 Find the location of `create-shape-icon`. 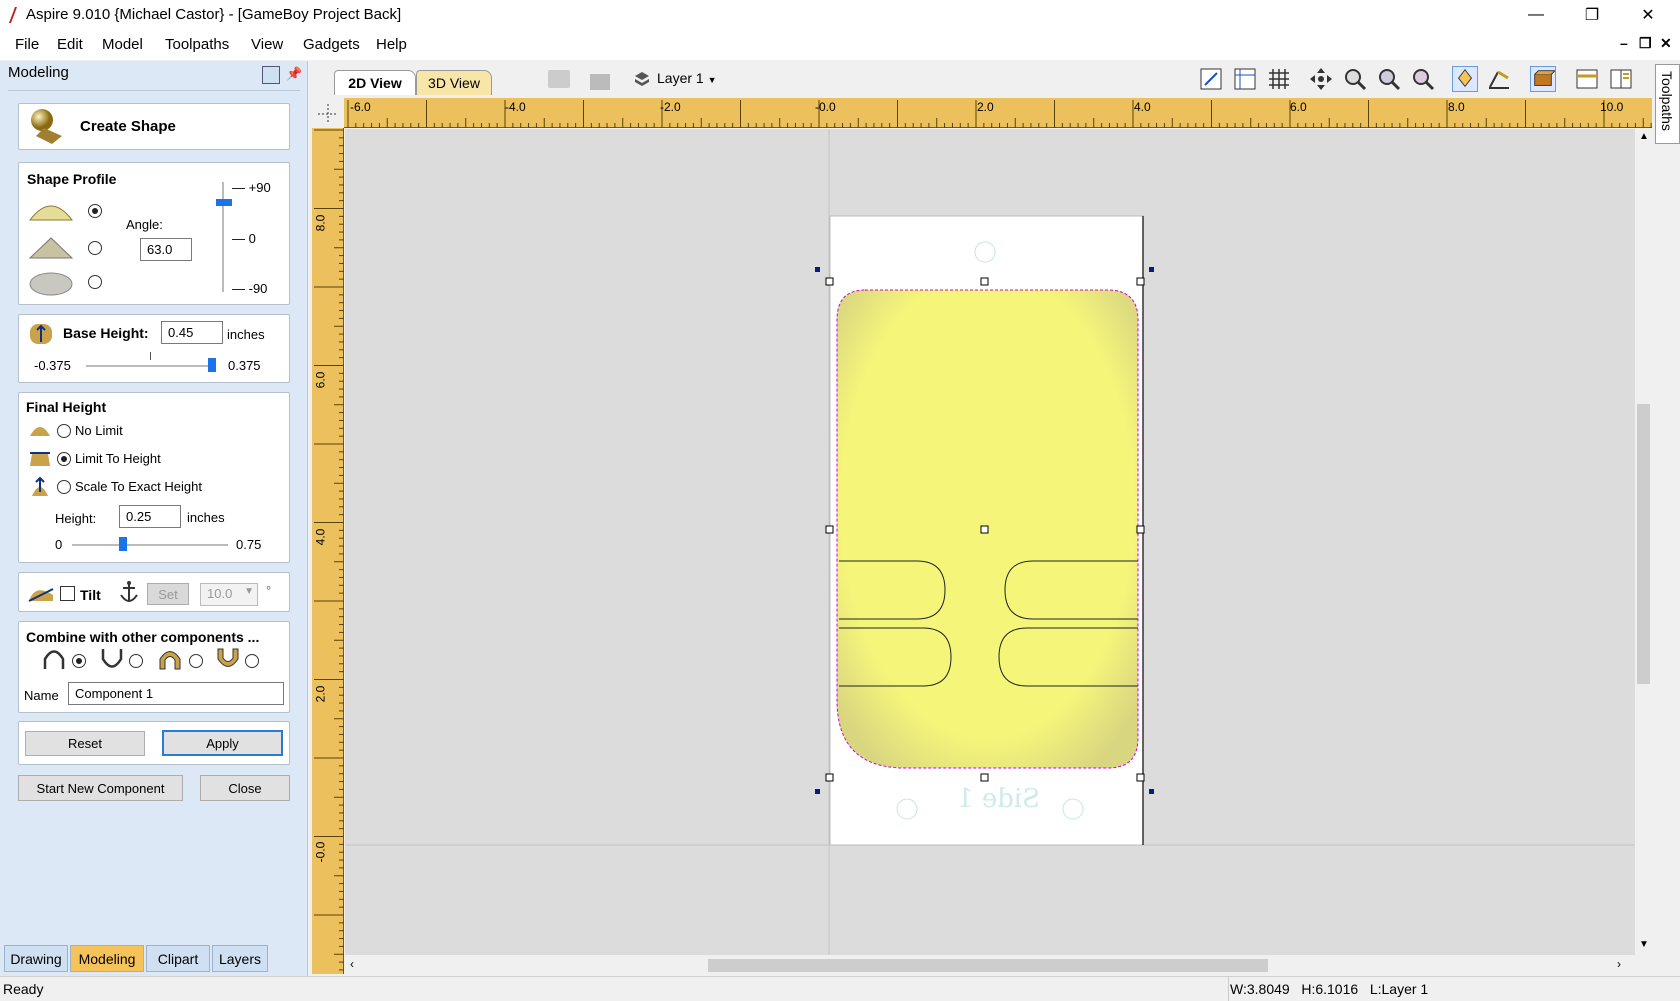

create-shape-icon is located at coordinates (46, 126).